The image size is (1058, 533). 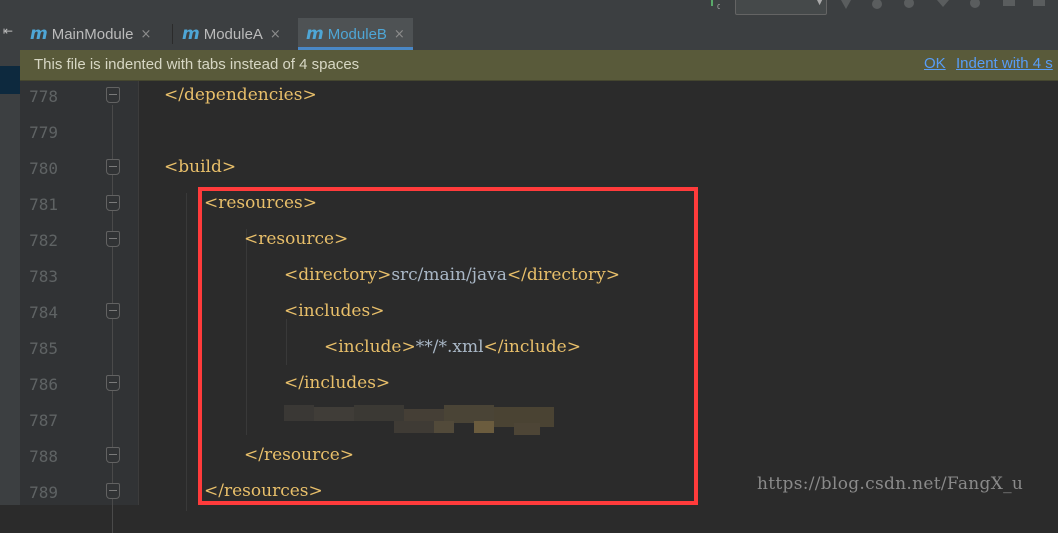 What do you see at coordinates (935, 63) in the screenshot?
I see `ok-link: OK` at bounding box center [935, 63].